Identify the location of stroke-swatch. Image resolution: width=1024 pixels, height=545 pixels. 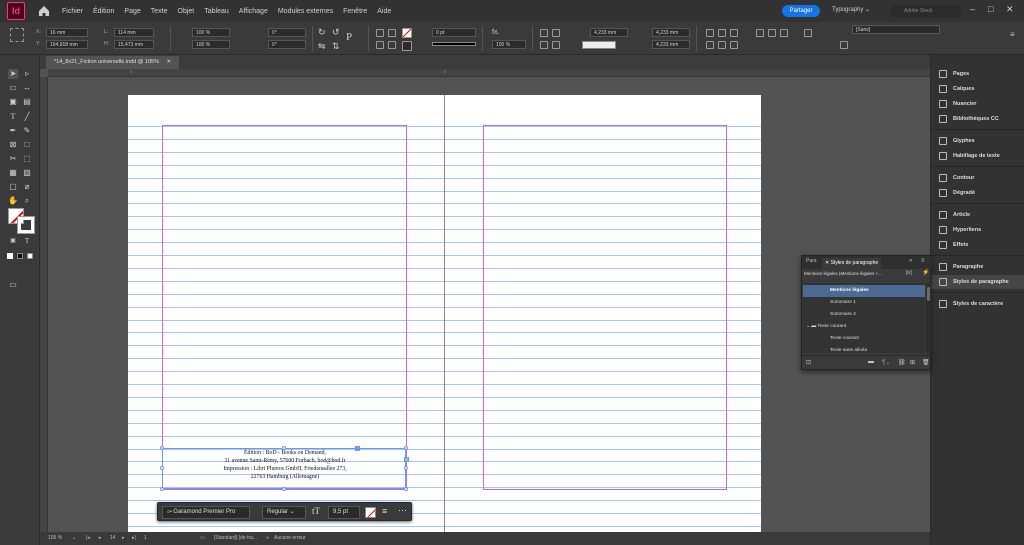
(407, 46).